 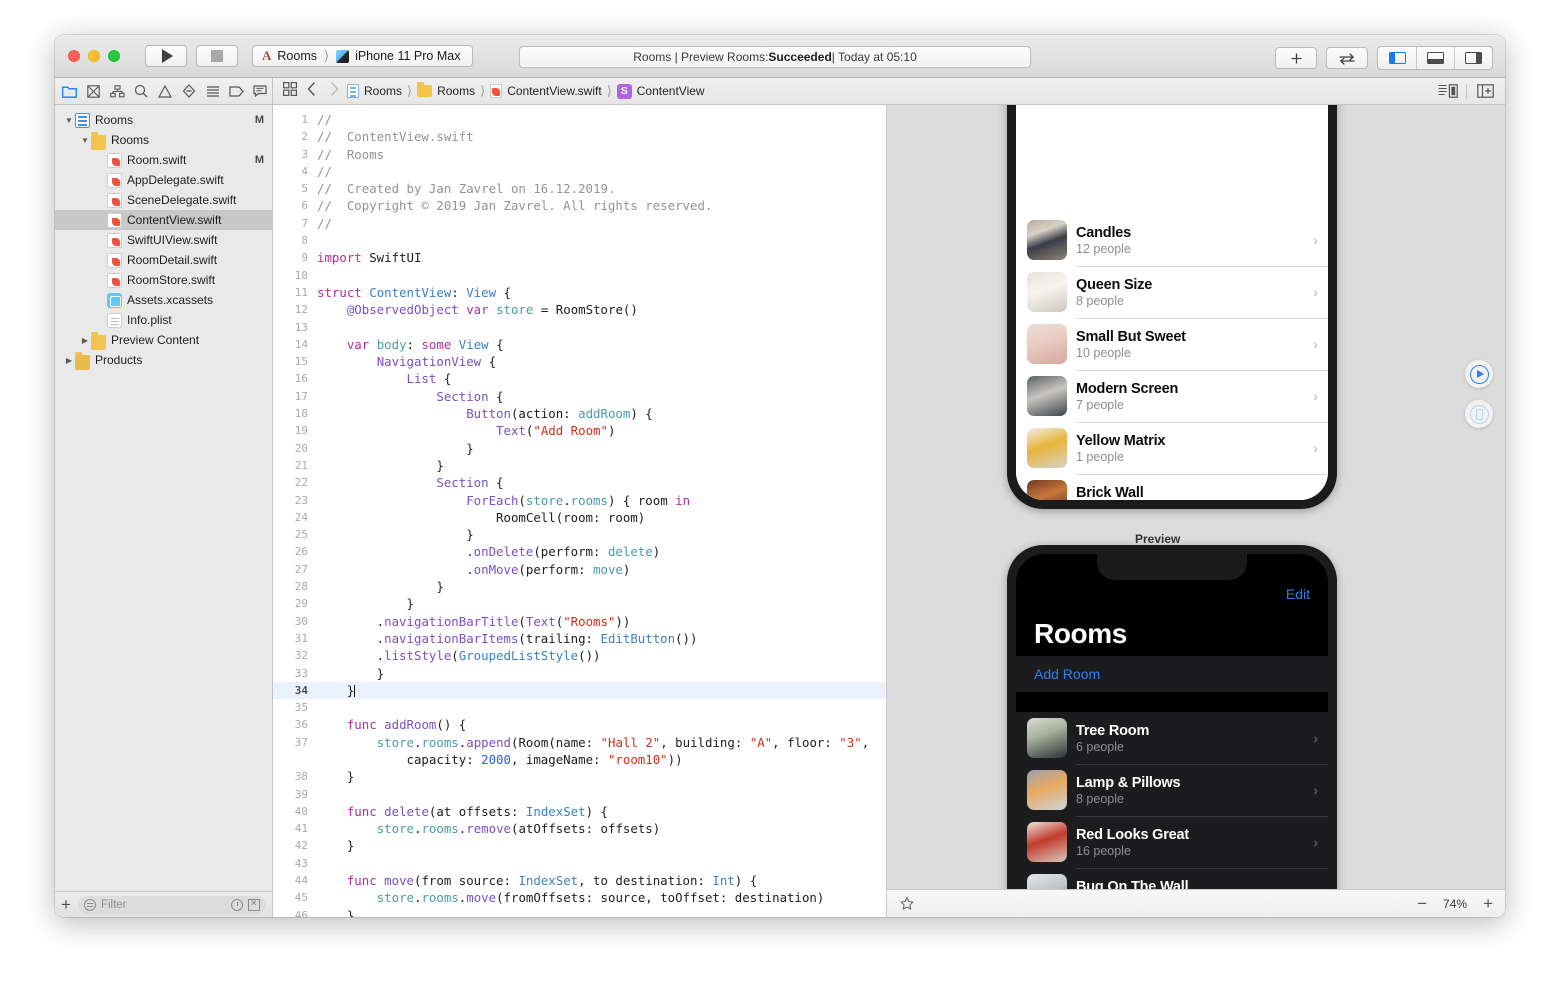 What do you see at coordinates (163, 240) in the screenshot?
I see `file-tree-row: SwiftUIView.swift` at bounding box center [163, 240].